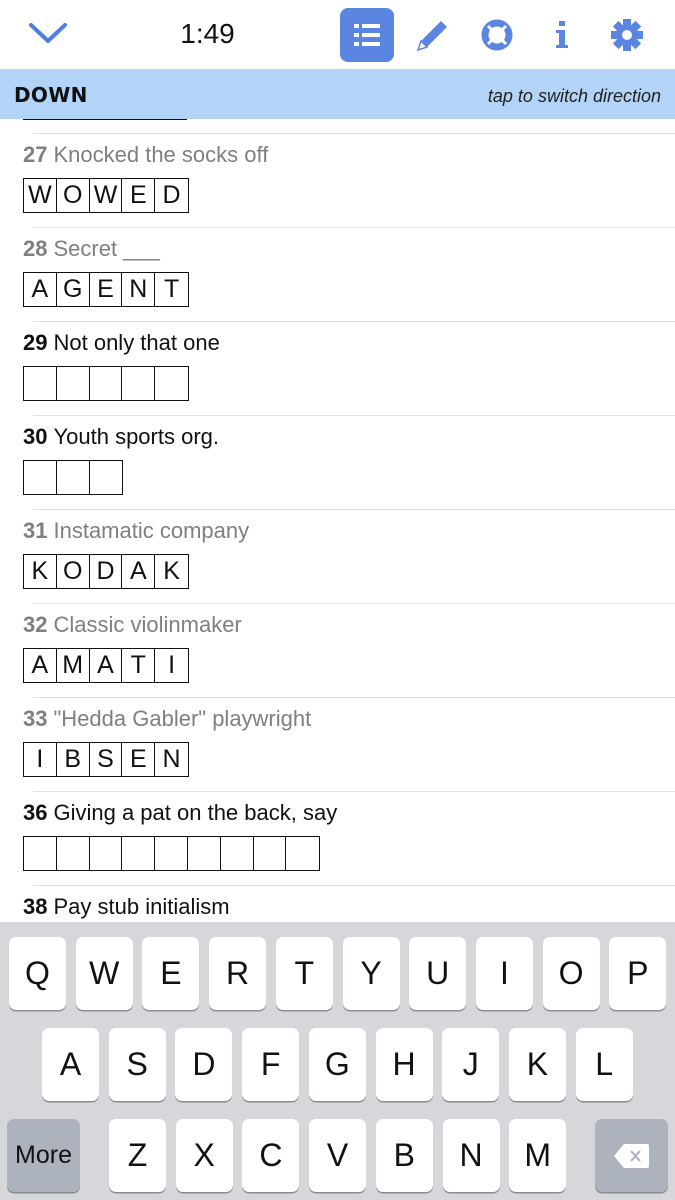 This screenshot has width=675, height=1200. Describe the element at coordinates (43, 1155) in the screenshot. I see `more-key: More` at that location.